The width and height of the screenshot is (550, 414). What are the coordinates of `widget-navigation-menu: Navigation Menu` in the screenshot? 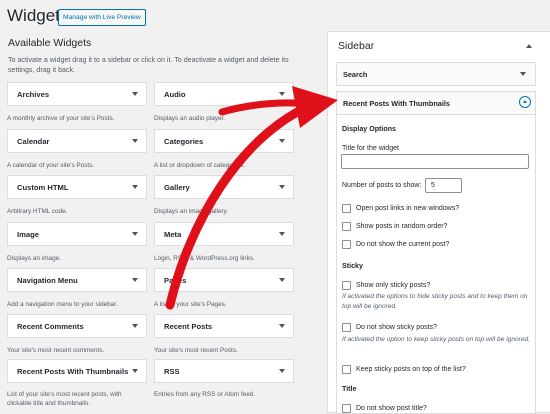 It's located at (77, 280).